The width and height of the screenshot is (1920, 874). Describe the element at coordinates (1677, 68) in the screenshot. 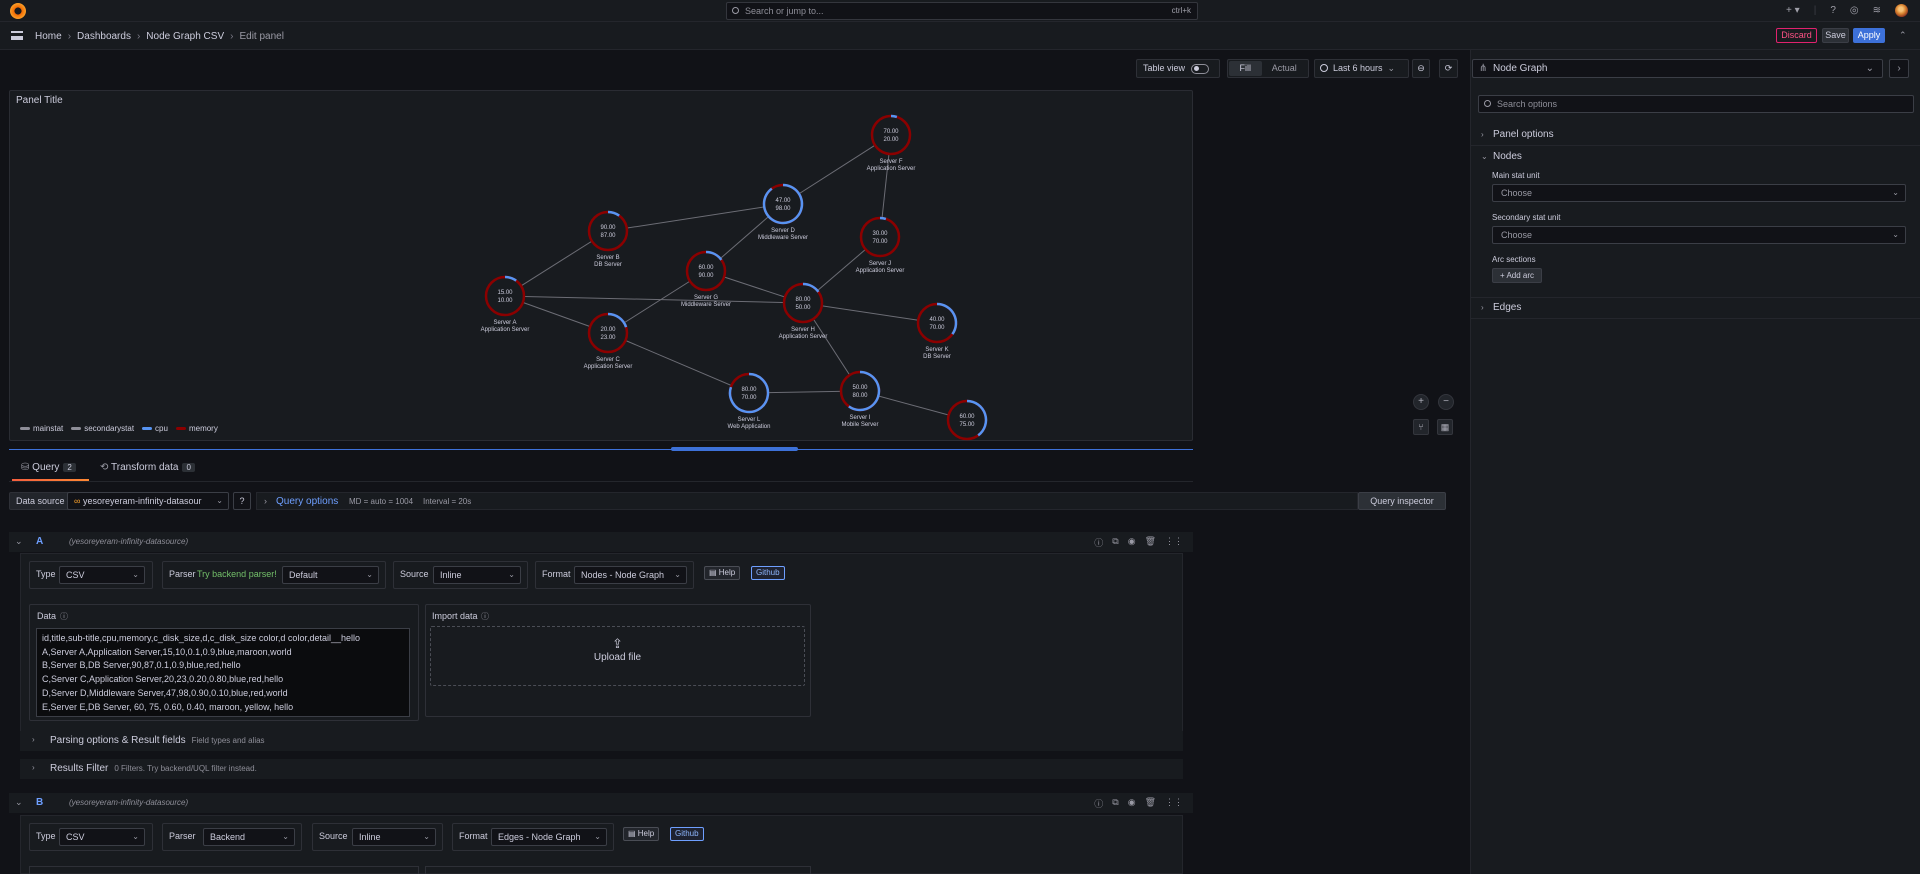

I see `visualization-picker: ⋔ Node Graph ⌄` at that location.